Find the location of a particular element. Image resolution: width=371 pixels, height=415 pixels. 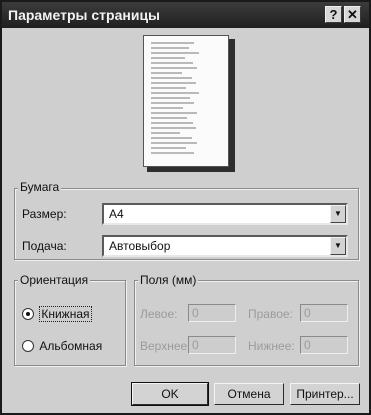

page-preview is located at coordinates (186, 101).